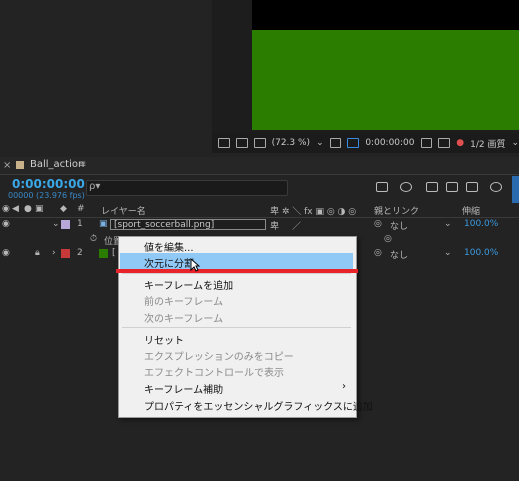 The height and width of the screenshot is (481, 519). Describe the element at coordinates (184, 319) in the screenshot. I see `menu-item-next-keyframe: 次のキーフレーム` at that location.